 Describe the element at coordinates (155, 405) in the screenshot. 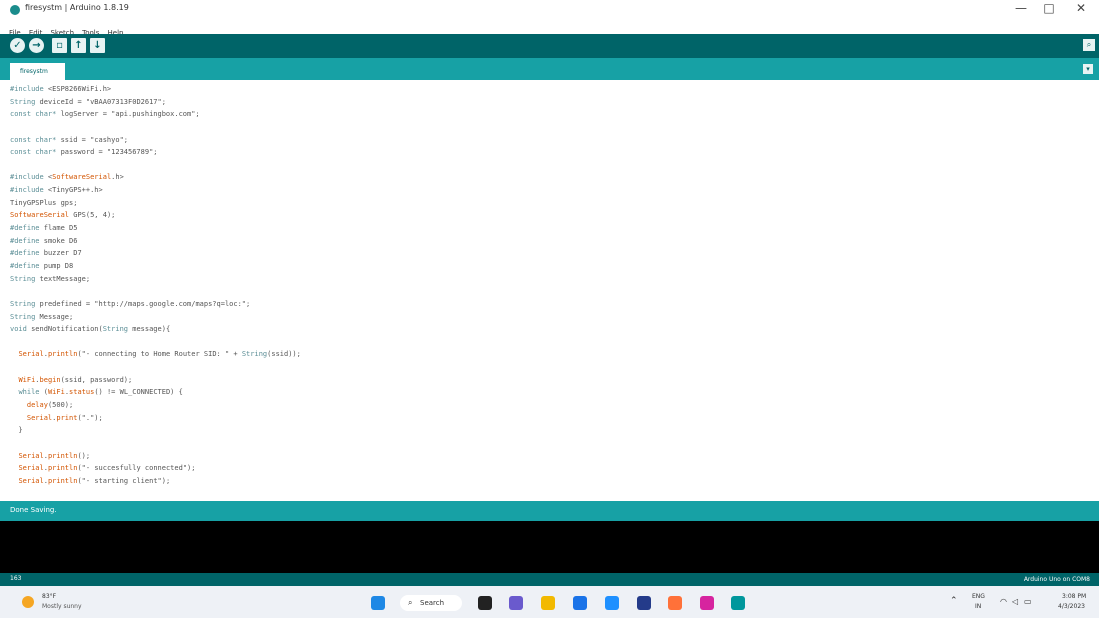

I see `code-line: delay(500);` at that location.